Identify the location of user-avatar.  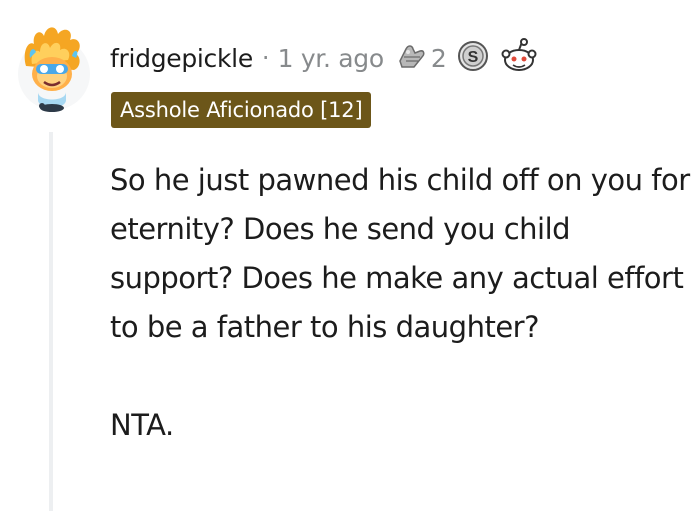
(54, 70).